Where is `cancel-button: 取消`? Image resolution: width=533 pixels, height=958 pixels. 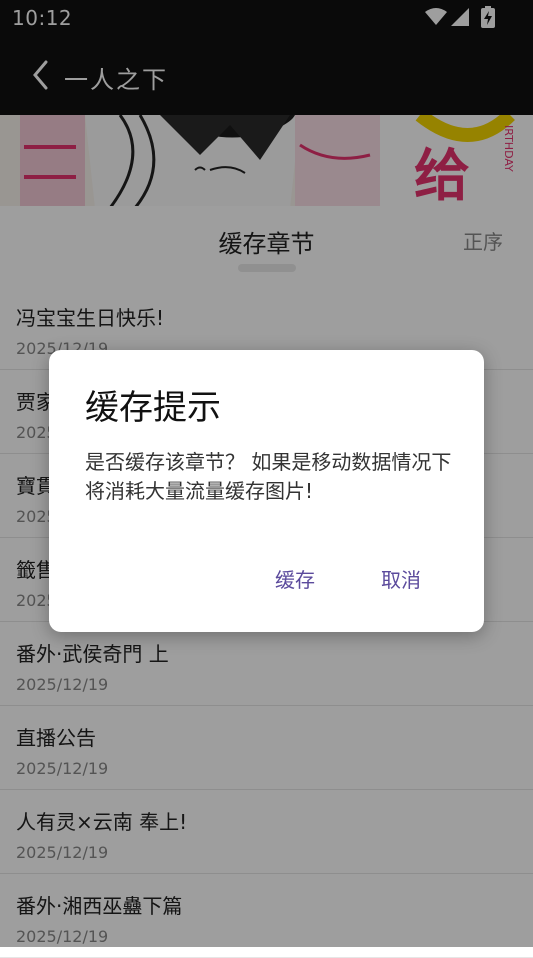 cancel-button: 取消 is located at coordinates (401, 578).